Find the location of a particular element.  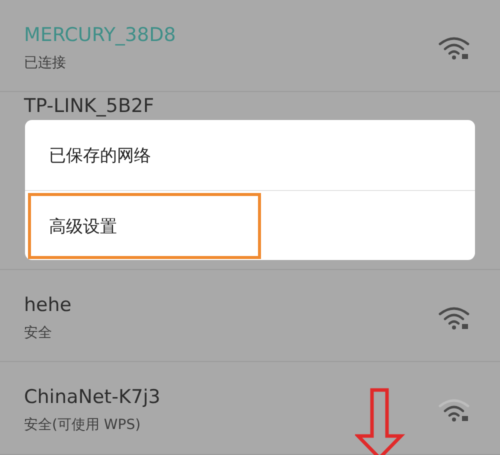

network-status: 已连接 is located at coordinates (45, 63).